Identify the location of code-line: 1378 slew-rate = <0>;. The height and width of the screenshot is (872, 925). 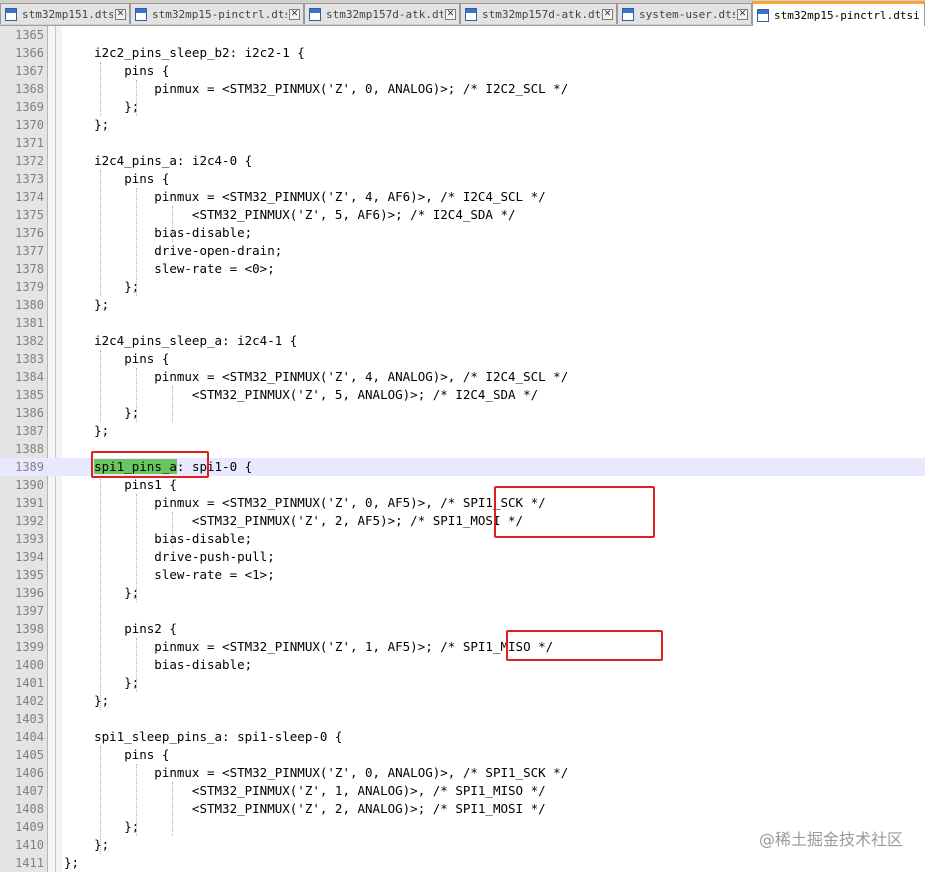
(462, 269).